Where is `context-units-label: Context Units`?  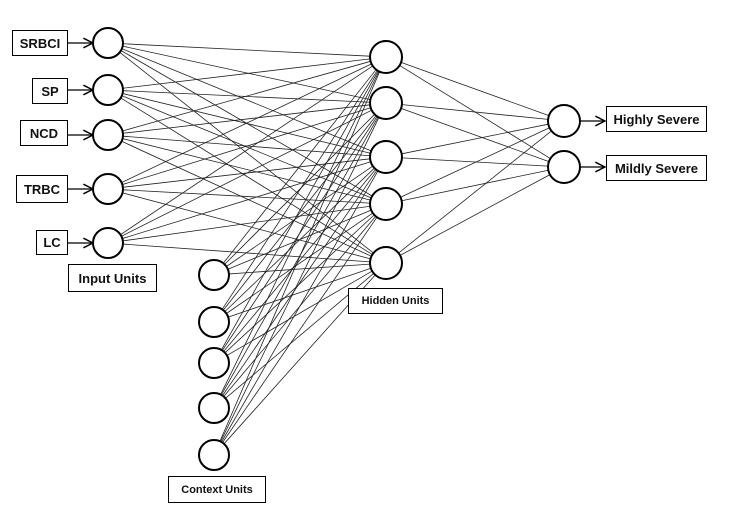
context-units-label: Context Units is located at coordinates (217, 489).